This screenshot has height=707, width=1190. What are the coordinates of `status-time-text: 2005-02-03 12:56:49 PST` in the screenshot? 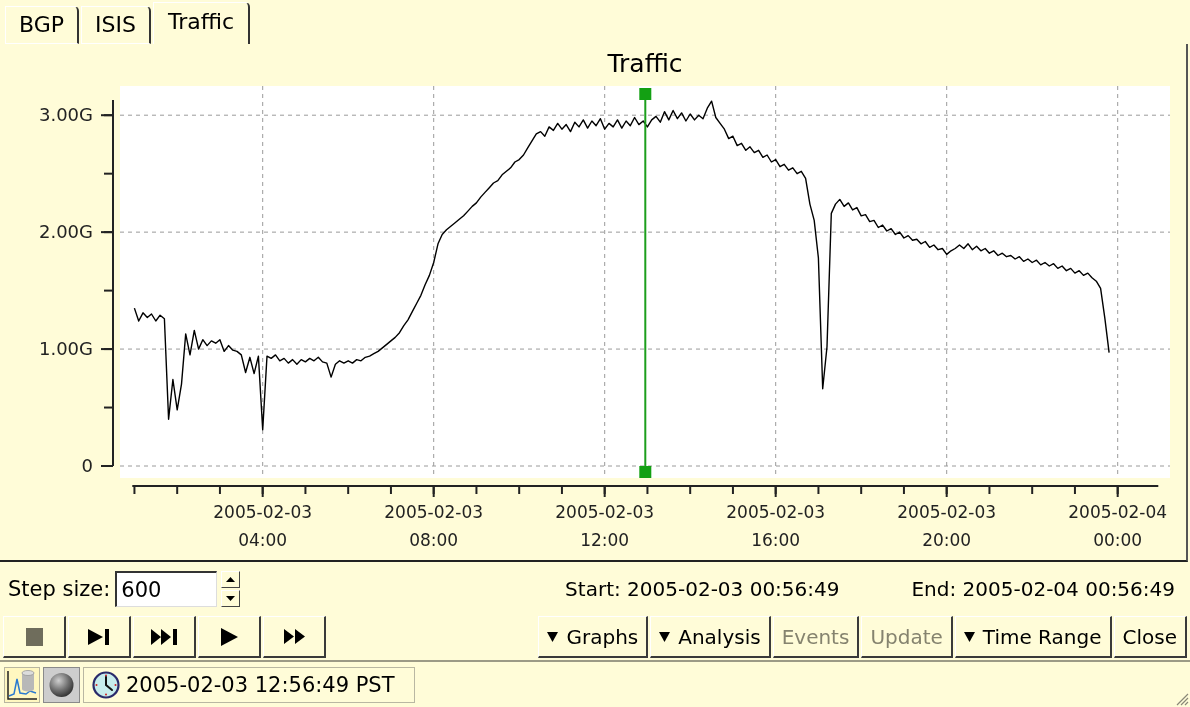 It's located at (260, 685).